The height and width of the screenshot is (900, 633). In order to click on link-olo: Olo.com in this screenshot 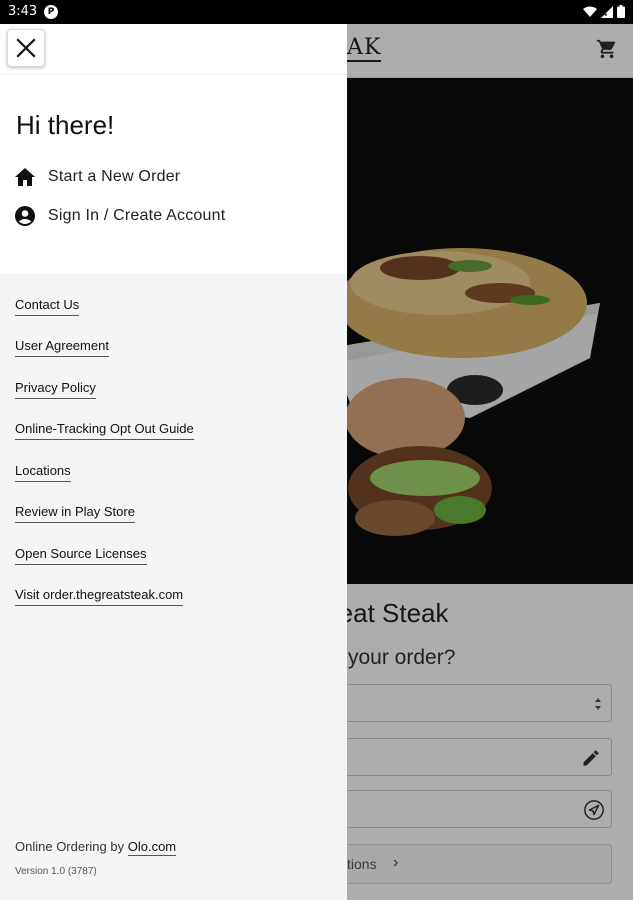, I will do `click(152, 847)`.